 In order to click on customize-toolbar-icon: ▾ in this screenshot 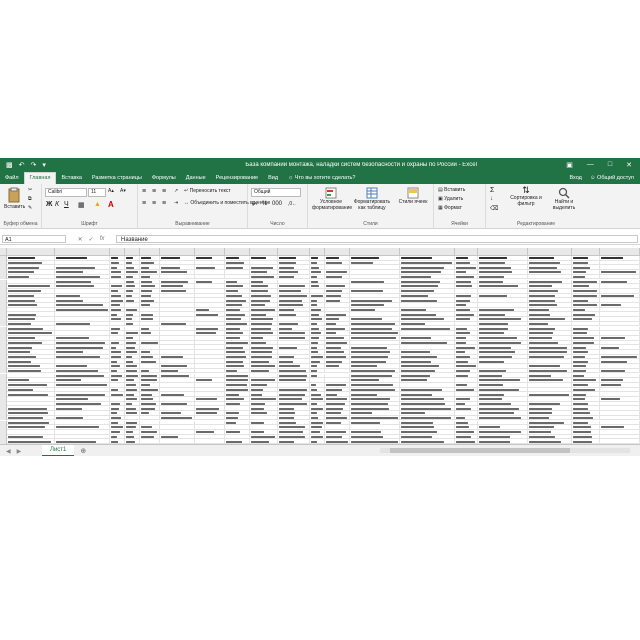, I will do `click(44, 165)`.